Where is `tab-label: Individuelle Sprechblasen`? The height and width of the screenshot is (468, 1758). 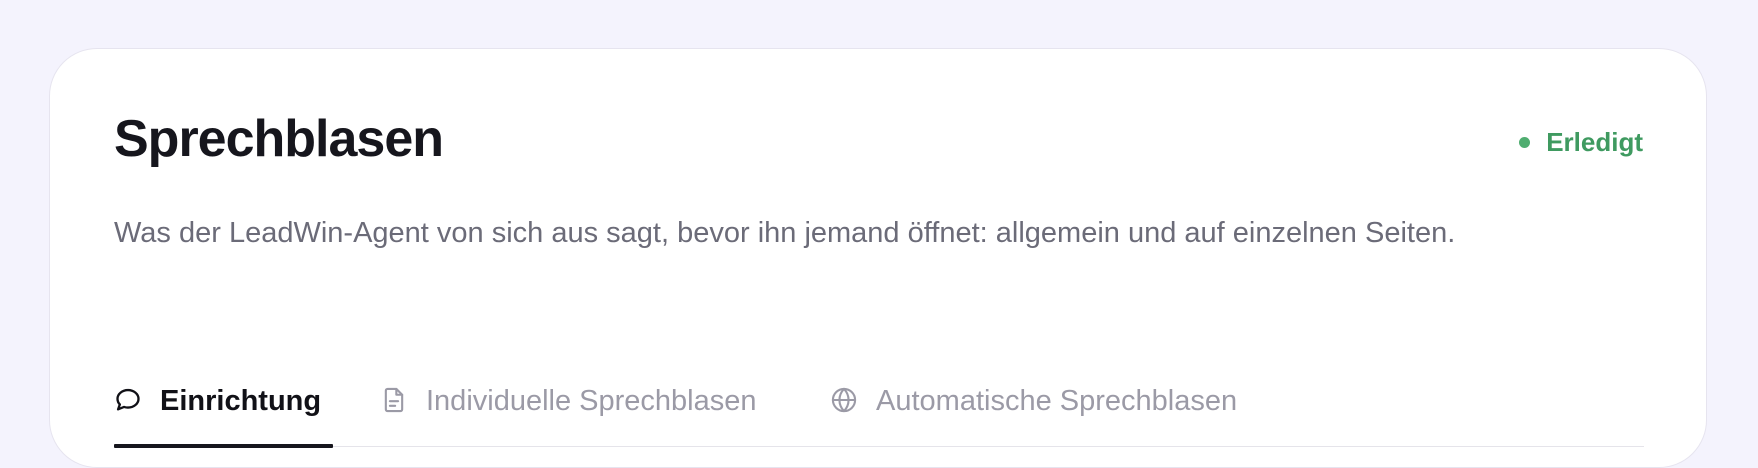
tab-label: Individuelle Sprechblasen is located at coordinates (591, 401).